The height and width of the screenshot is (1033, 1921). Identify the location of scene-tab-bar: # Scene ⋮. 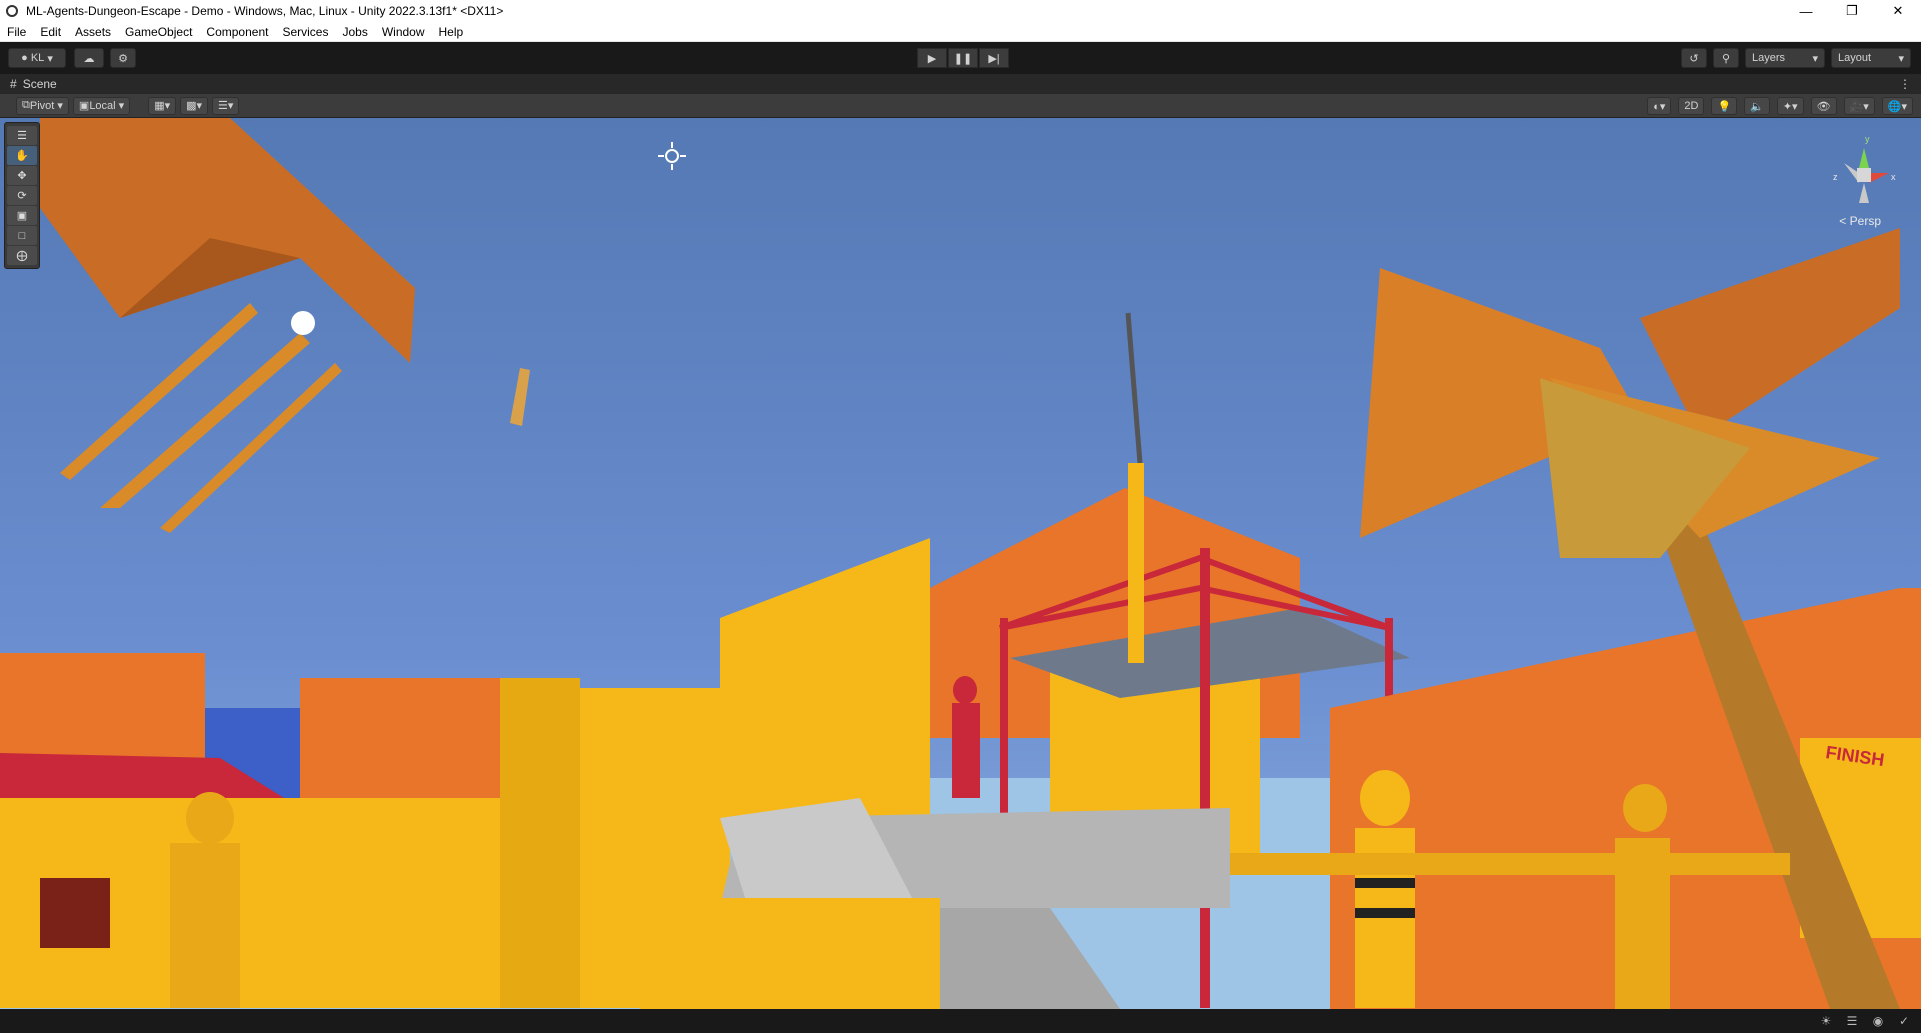
(960, 84).